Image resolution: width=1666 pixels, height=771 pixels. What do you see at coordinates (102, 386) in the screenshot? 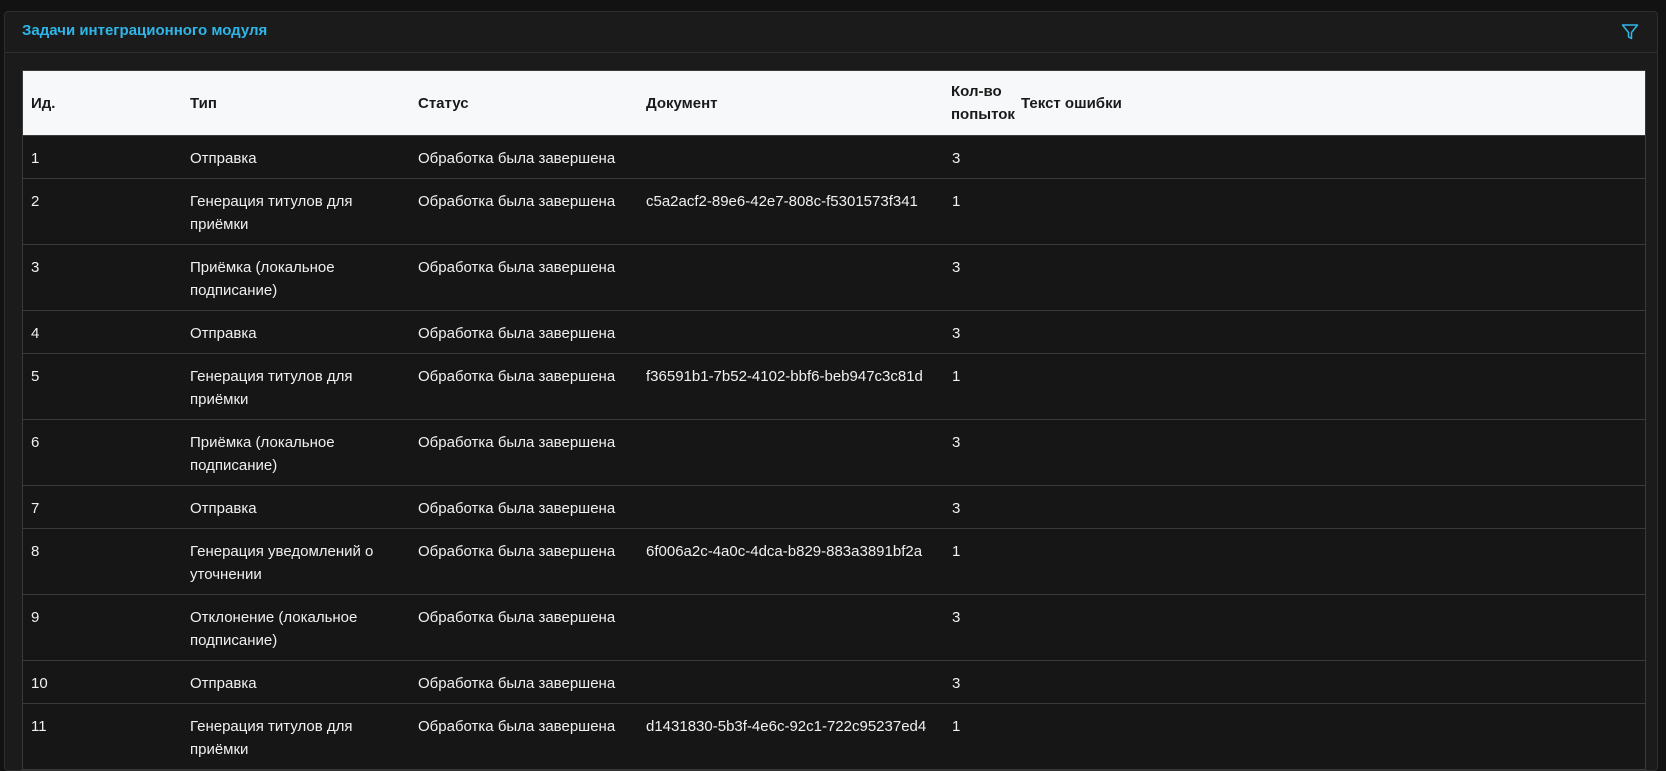
I see `cell-id: 5` at bounding box center [102, 386].